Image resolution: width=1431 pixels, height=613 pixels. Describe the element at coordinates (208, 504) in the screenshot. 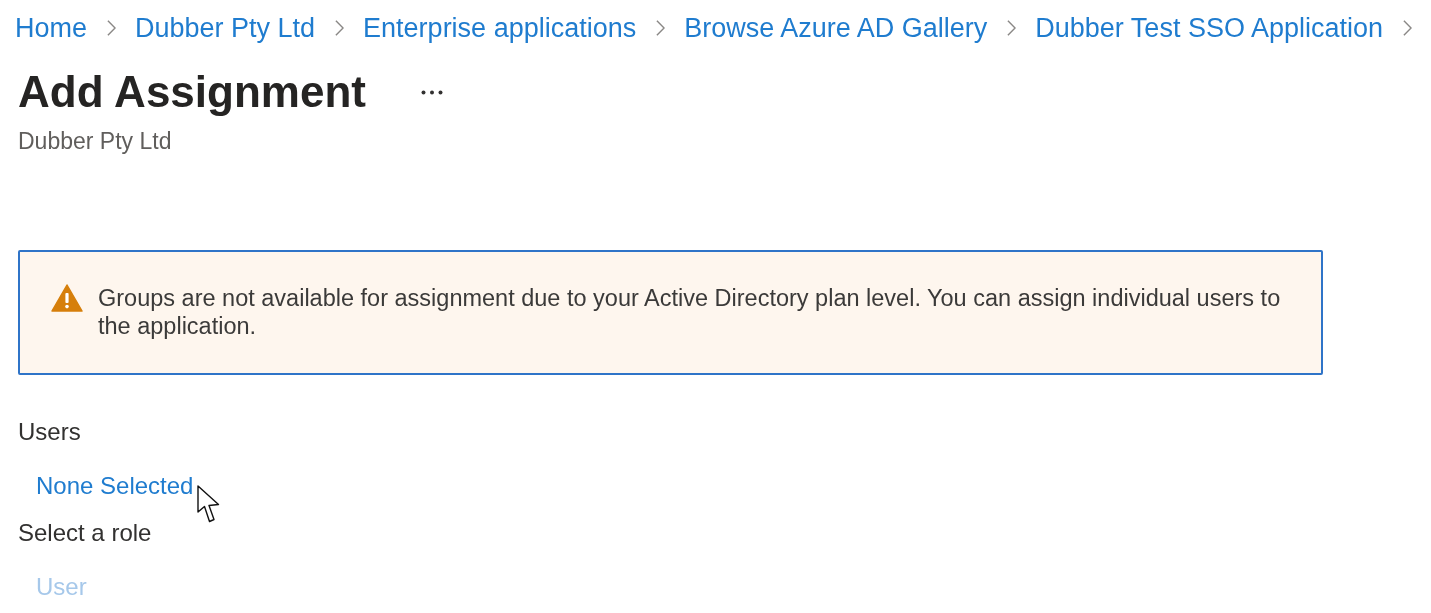

I see `pointer-cursor-icon` at that location.